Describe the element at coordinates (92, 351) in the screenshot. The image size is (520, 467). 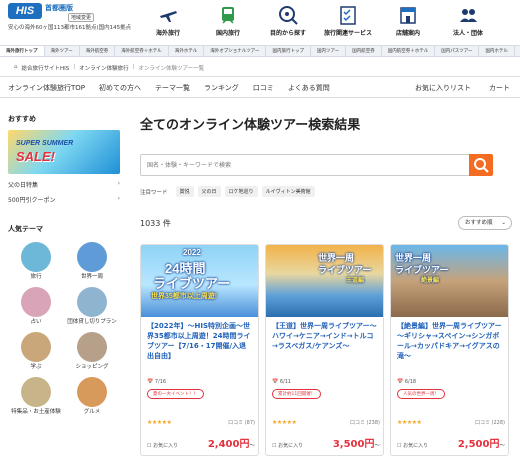
I see `theme-shopping: ショッピング` at that location.